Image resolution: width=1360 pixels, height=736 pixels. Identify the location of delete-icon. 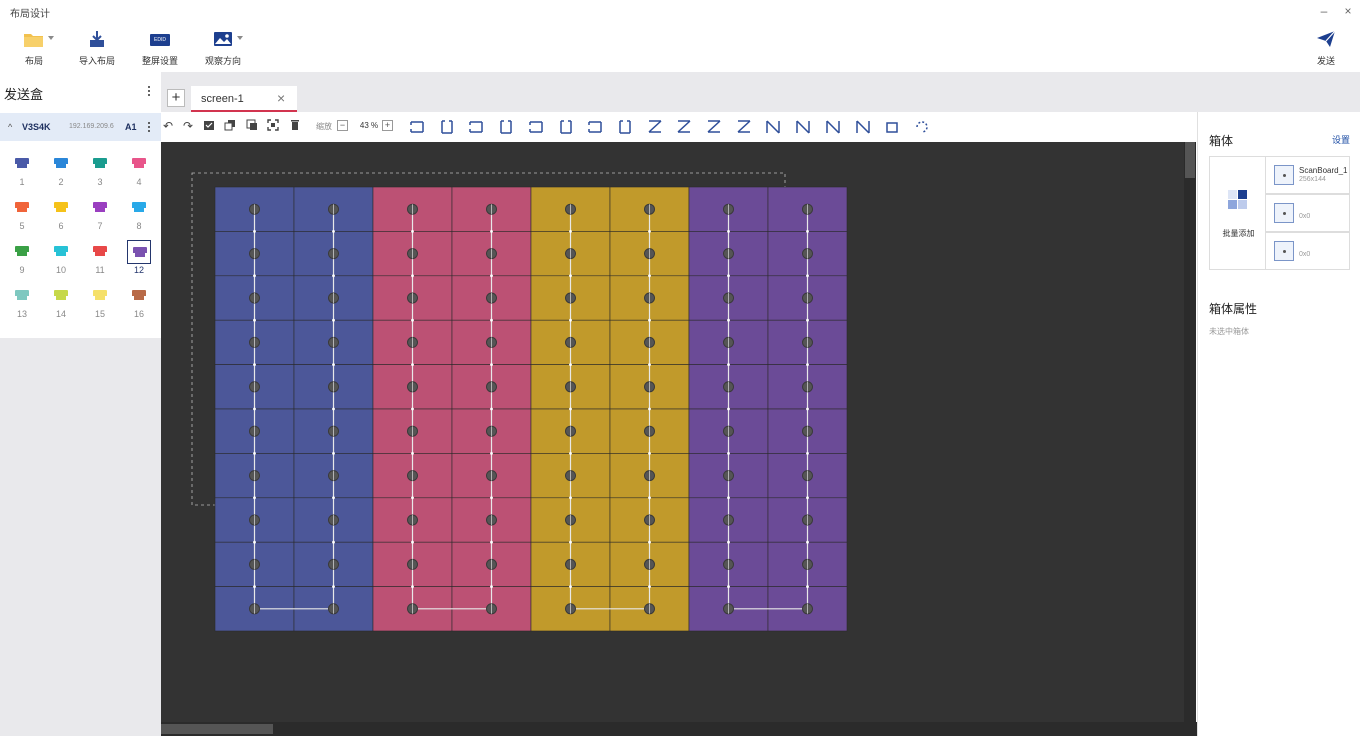
(295, 126).